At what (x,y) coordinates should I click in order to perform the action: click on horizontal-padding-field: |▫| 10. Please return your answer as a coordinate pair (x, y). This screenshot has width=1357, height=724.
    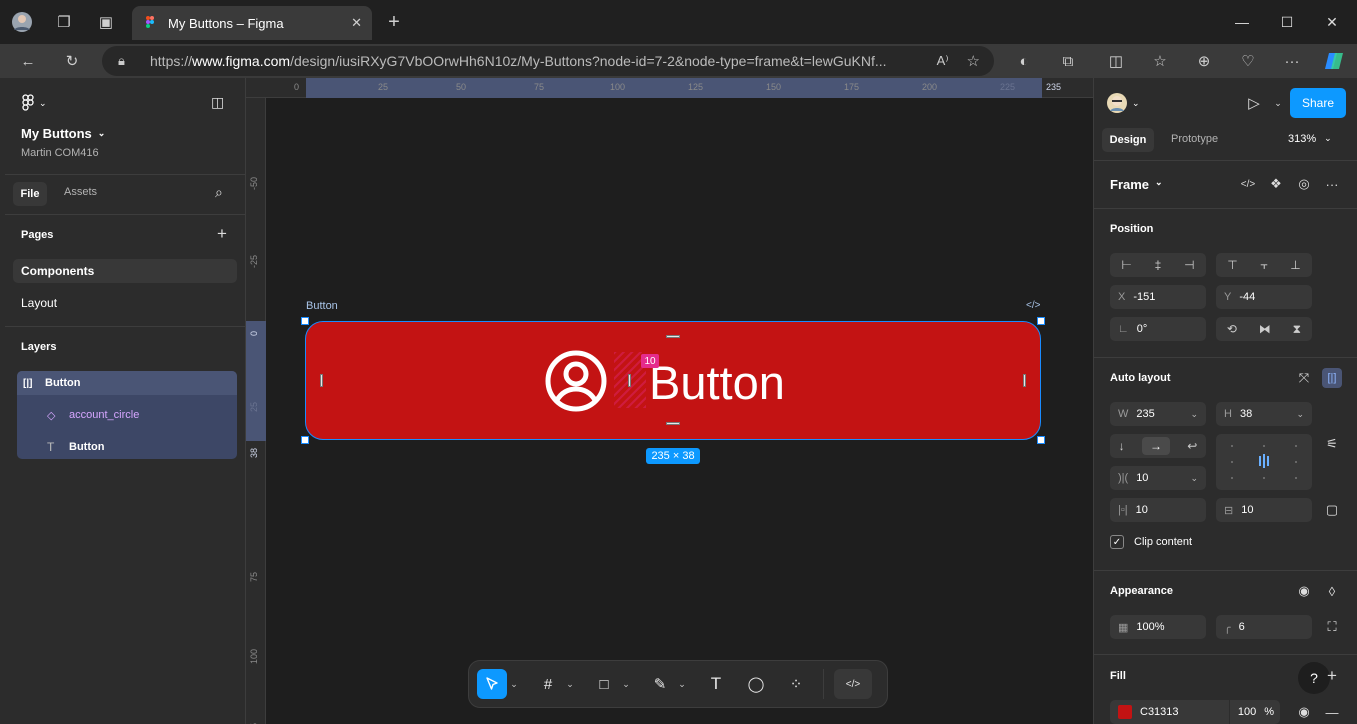
    Looking at the image, I should click on (1158, 510).